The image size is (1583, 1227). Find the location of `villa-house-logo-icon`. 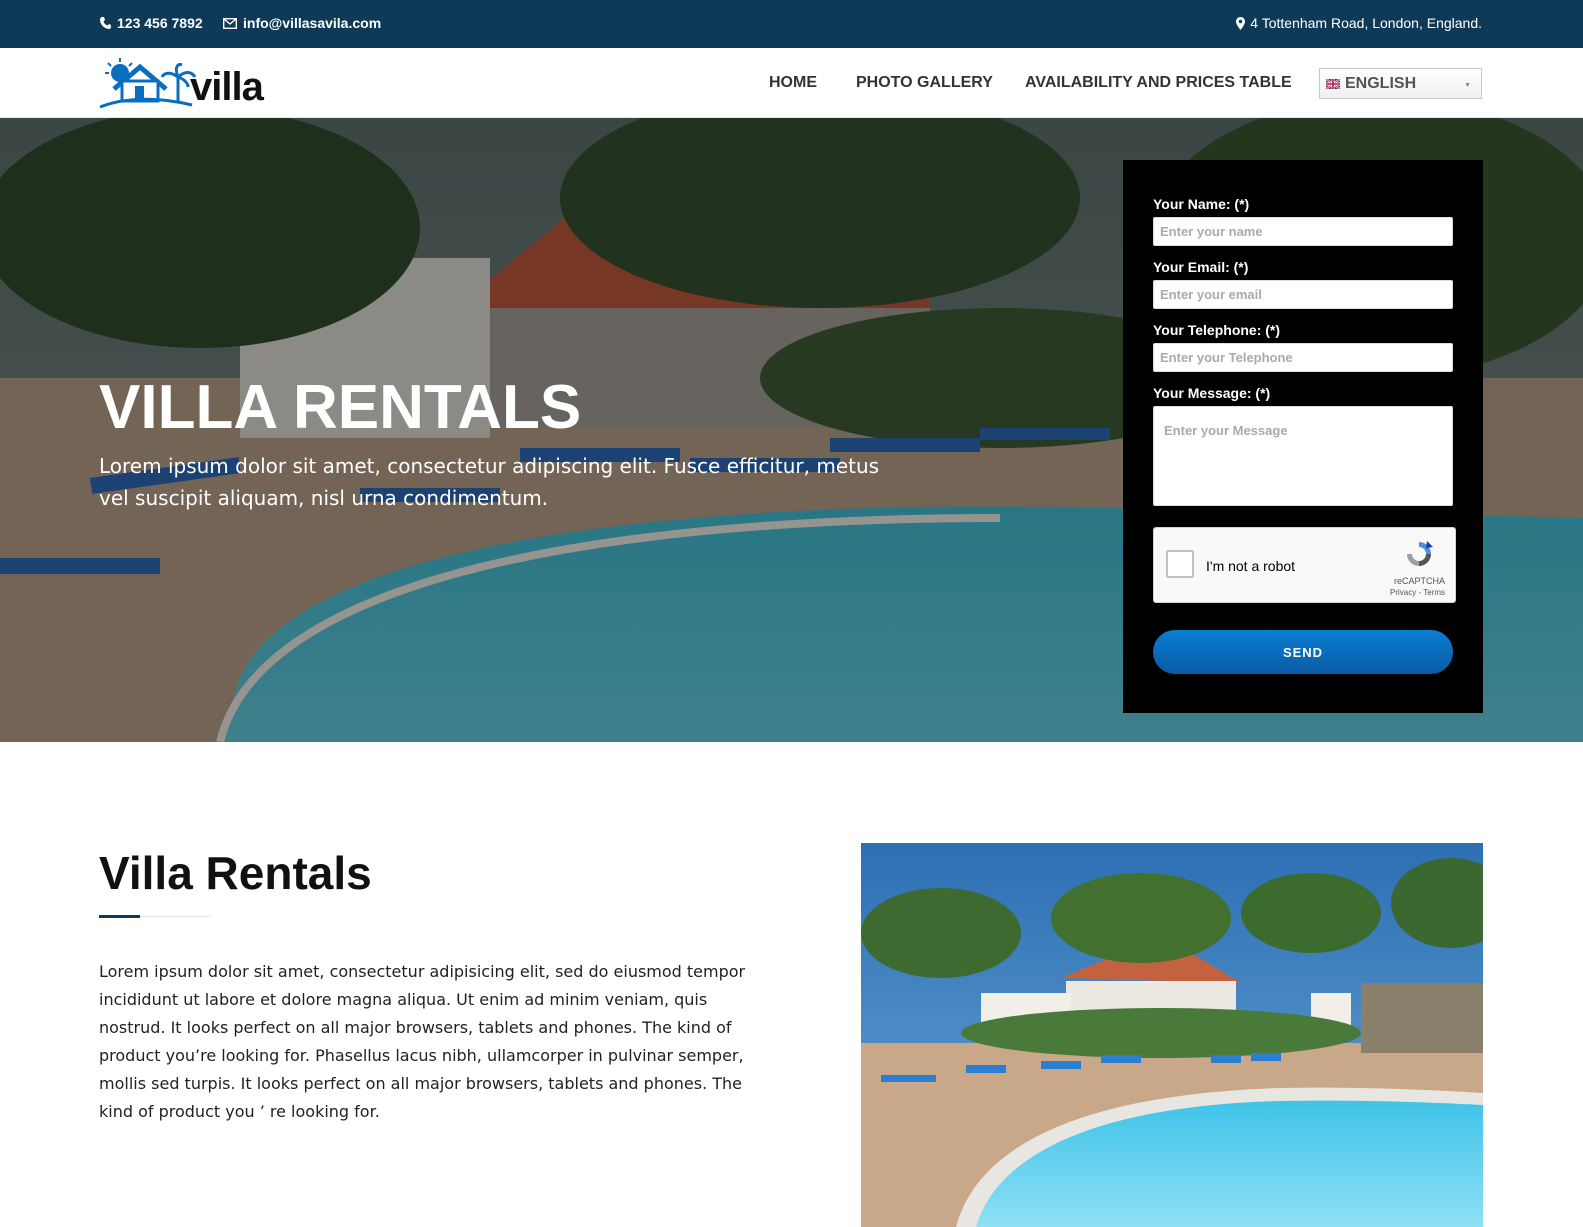

villa-house-logo-icon is located at coordinates (148, 83).